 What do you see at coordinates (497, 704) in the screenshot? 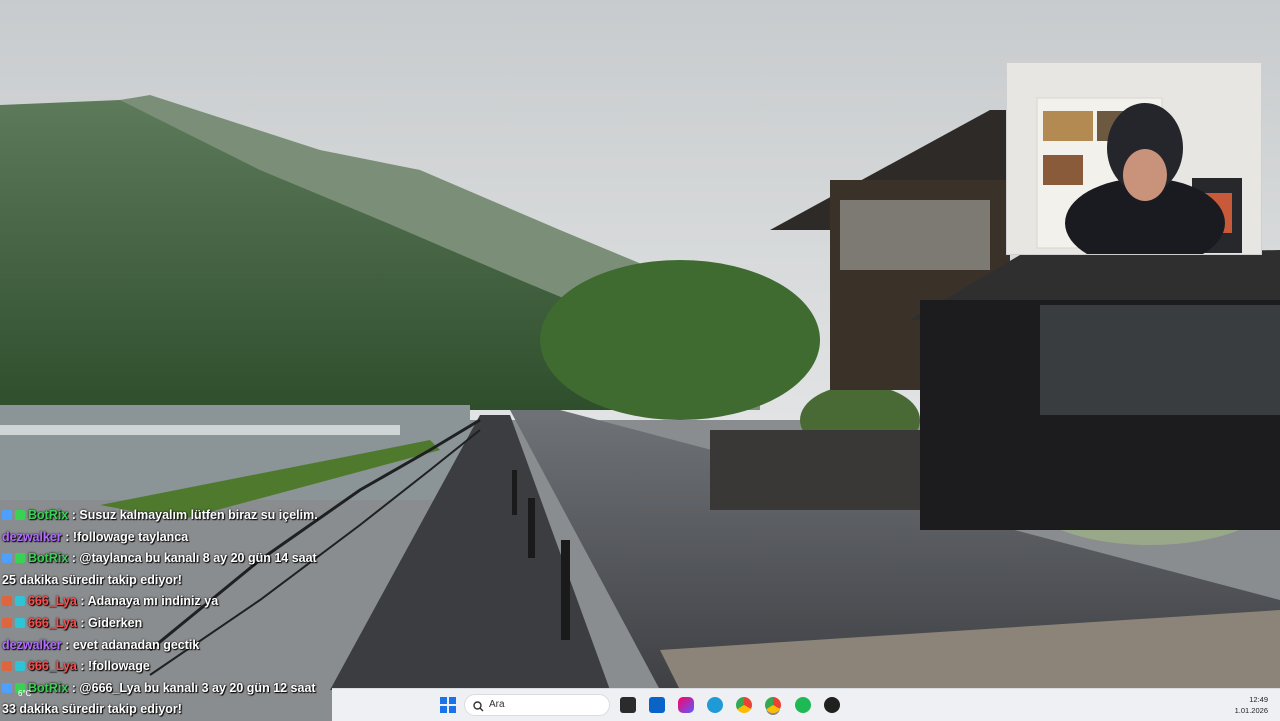
I see `search-label: Ara` at bounding box center [497, 704].